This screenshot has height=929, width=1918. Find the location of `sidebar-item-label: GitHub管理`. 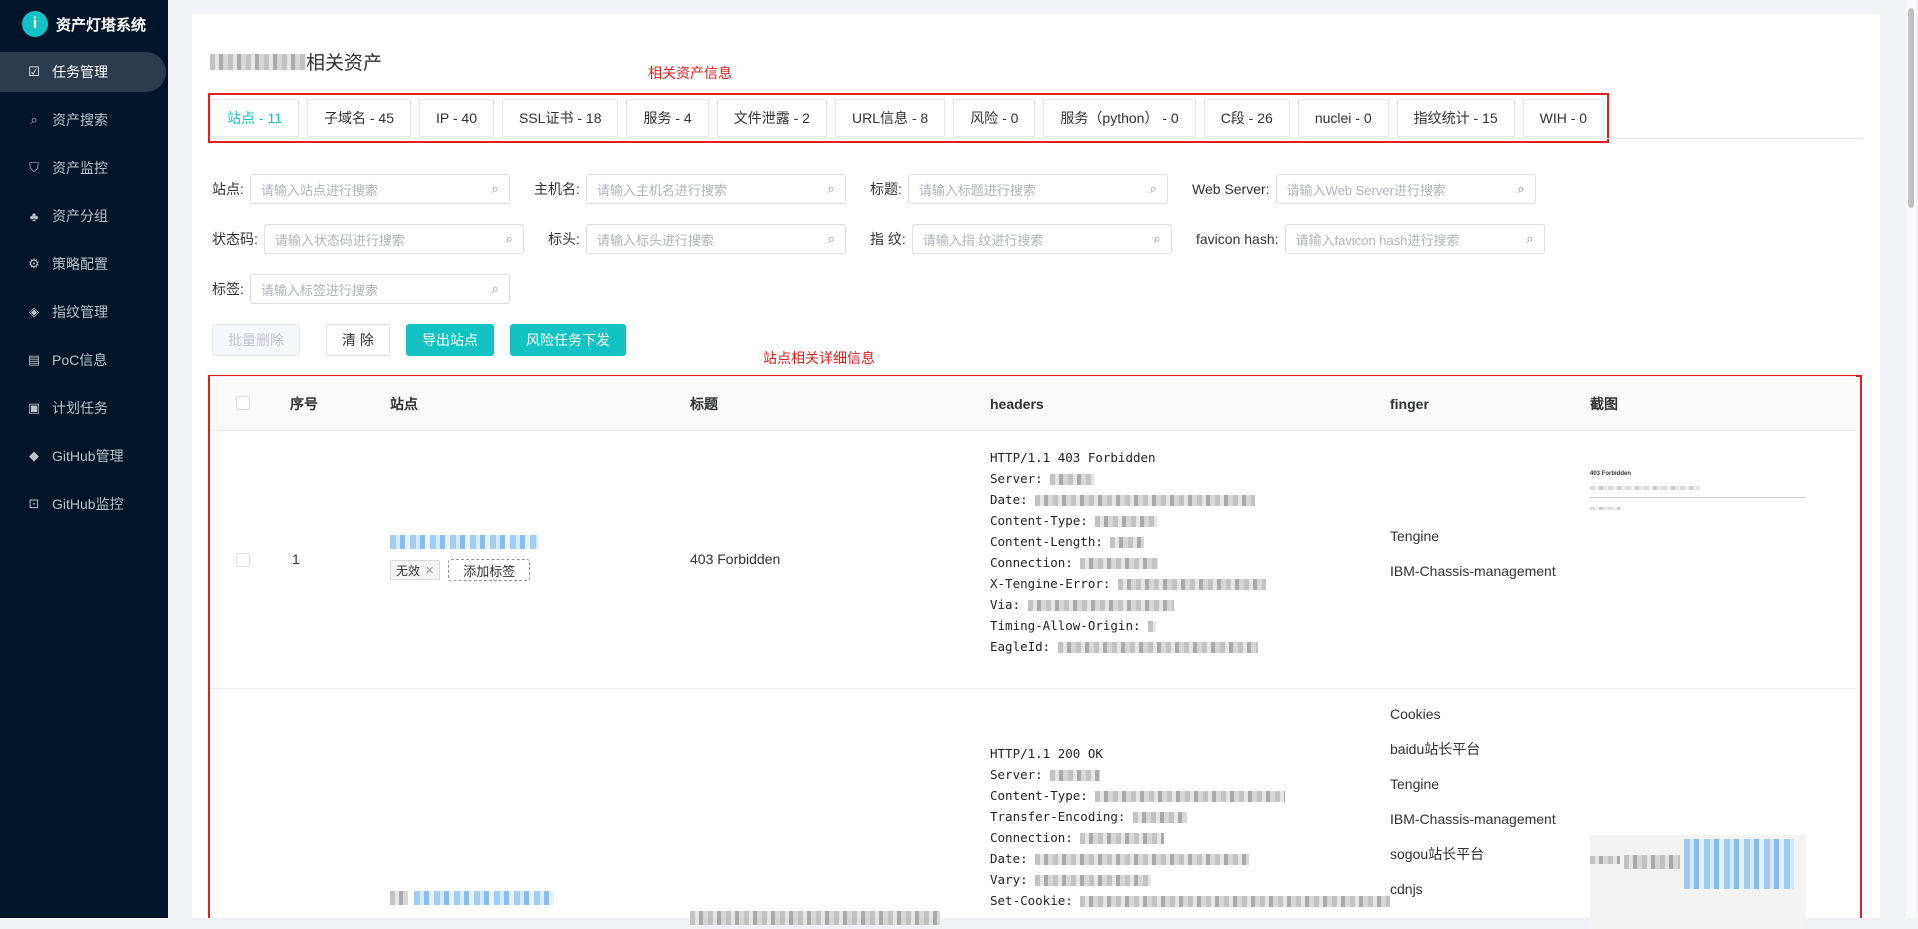

sidebar-item-label: GitHub管理 is located at coordinates (88, 456).